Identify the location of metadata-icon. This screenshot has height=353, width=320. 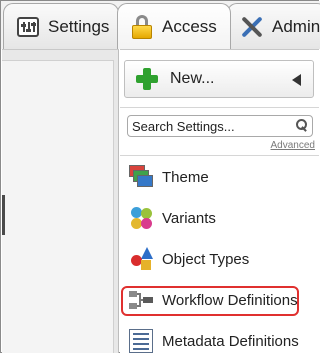
(141, 341).